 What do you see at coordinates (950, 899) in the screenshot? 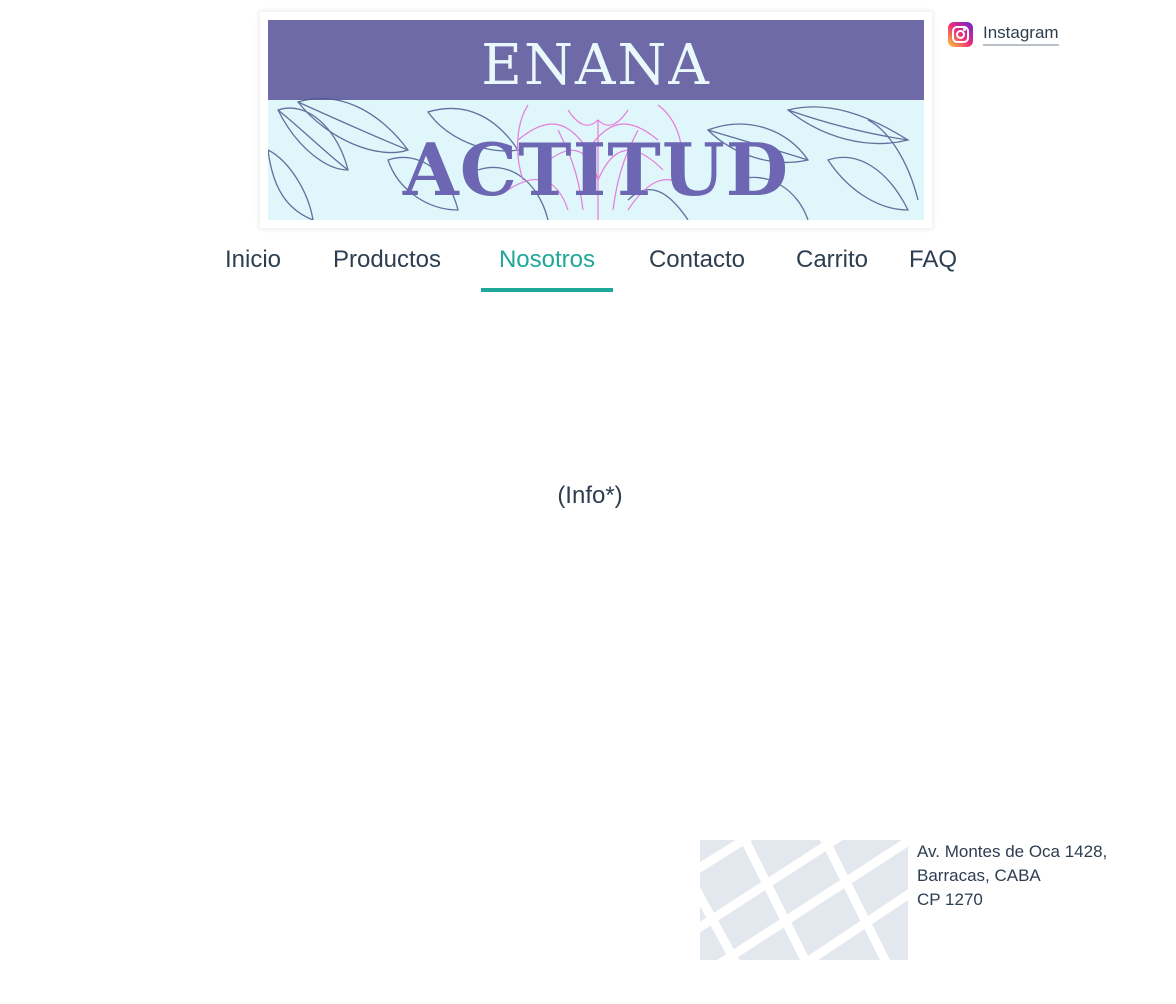
I see `address-postal-code: CP 1270` at bounding box center [950, 899].